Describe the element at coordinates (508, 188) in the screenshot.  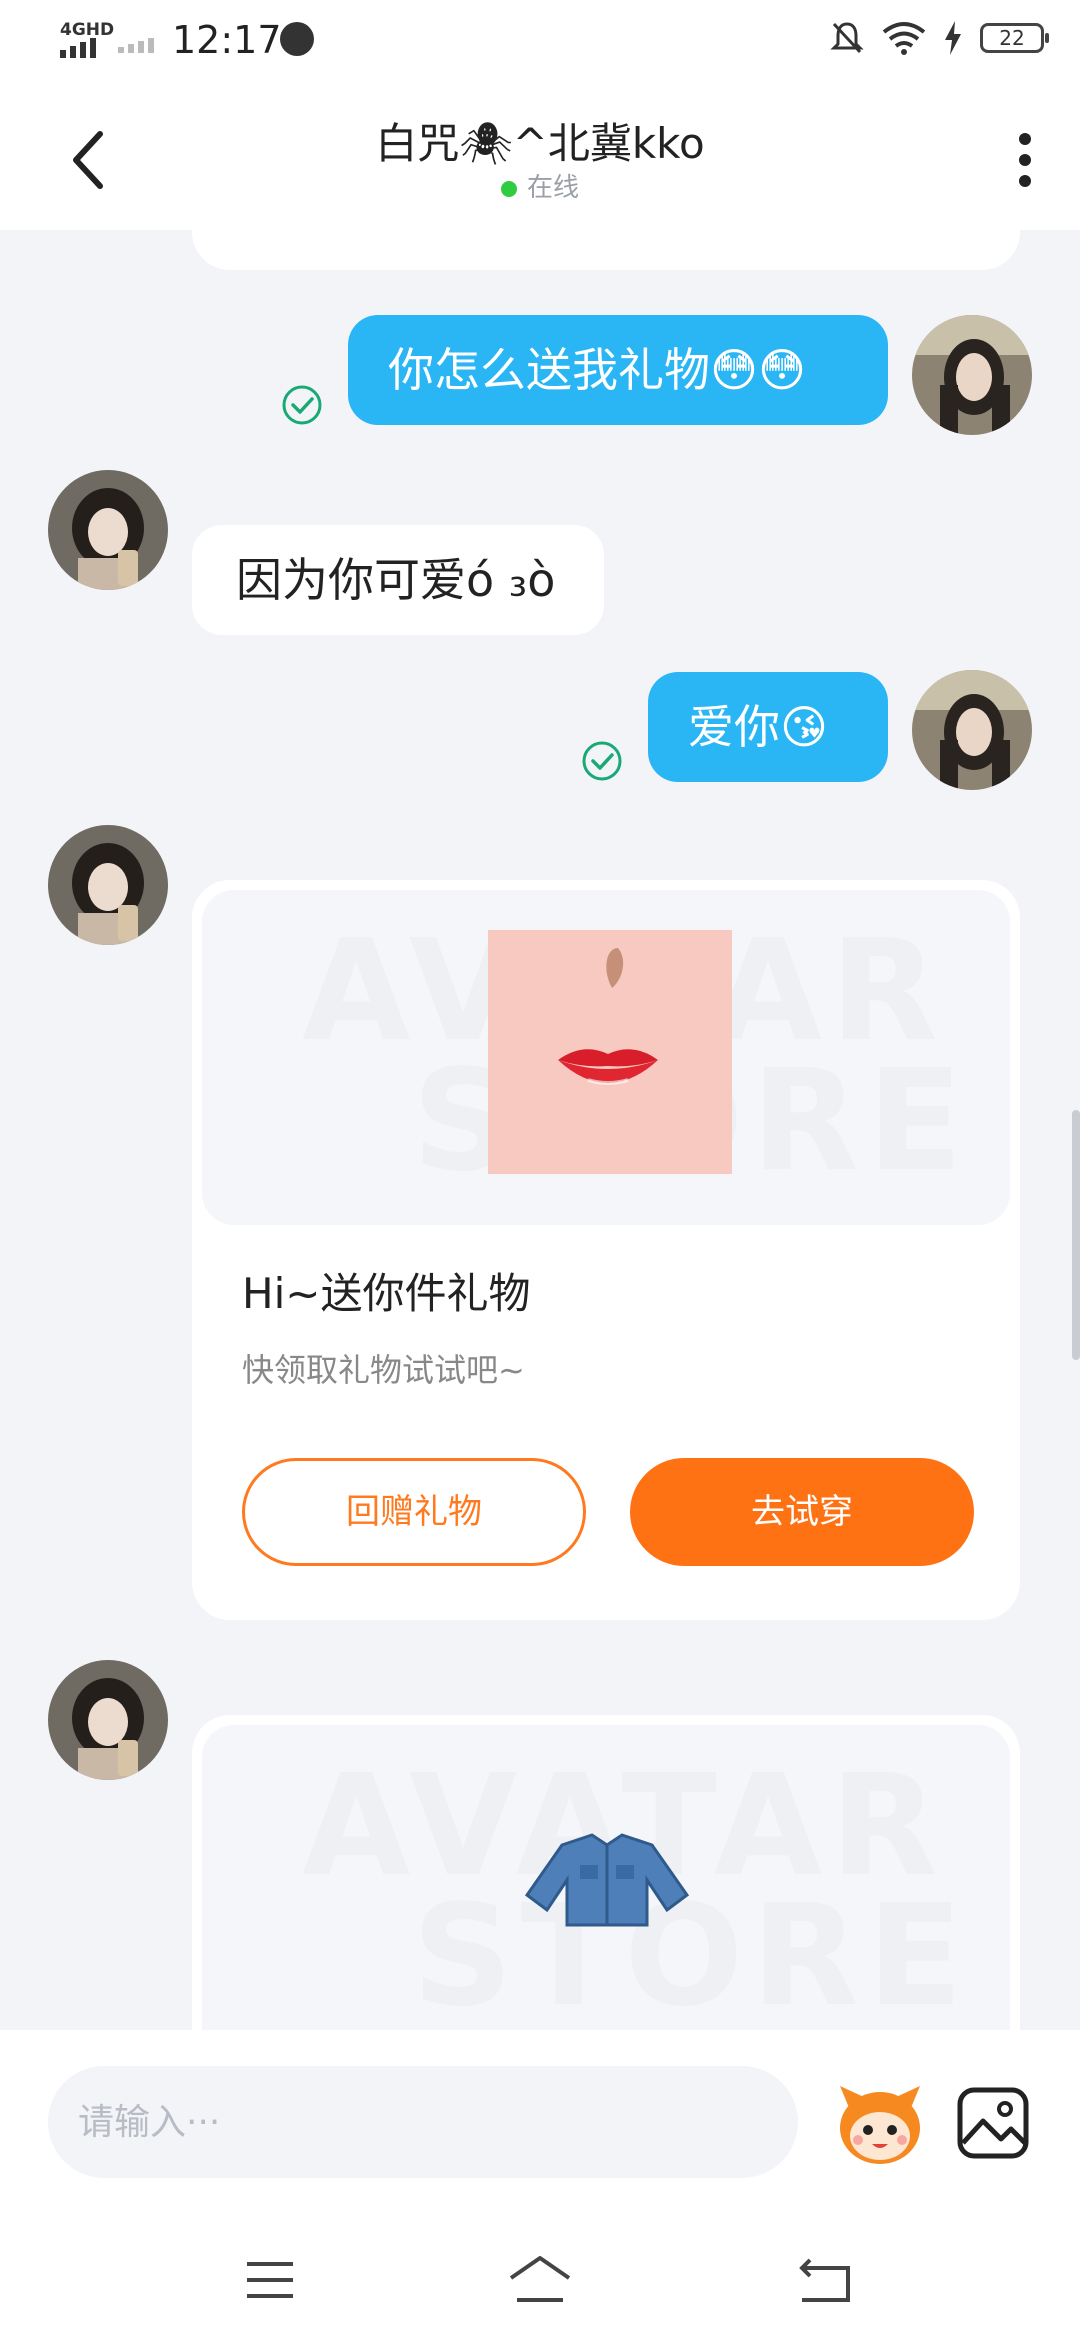
I see `online-dot-icon` at that location.